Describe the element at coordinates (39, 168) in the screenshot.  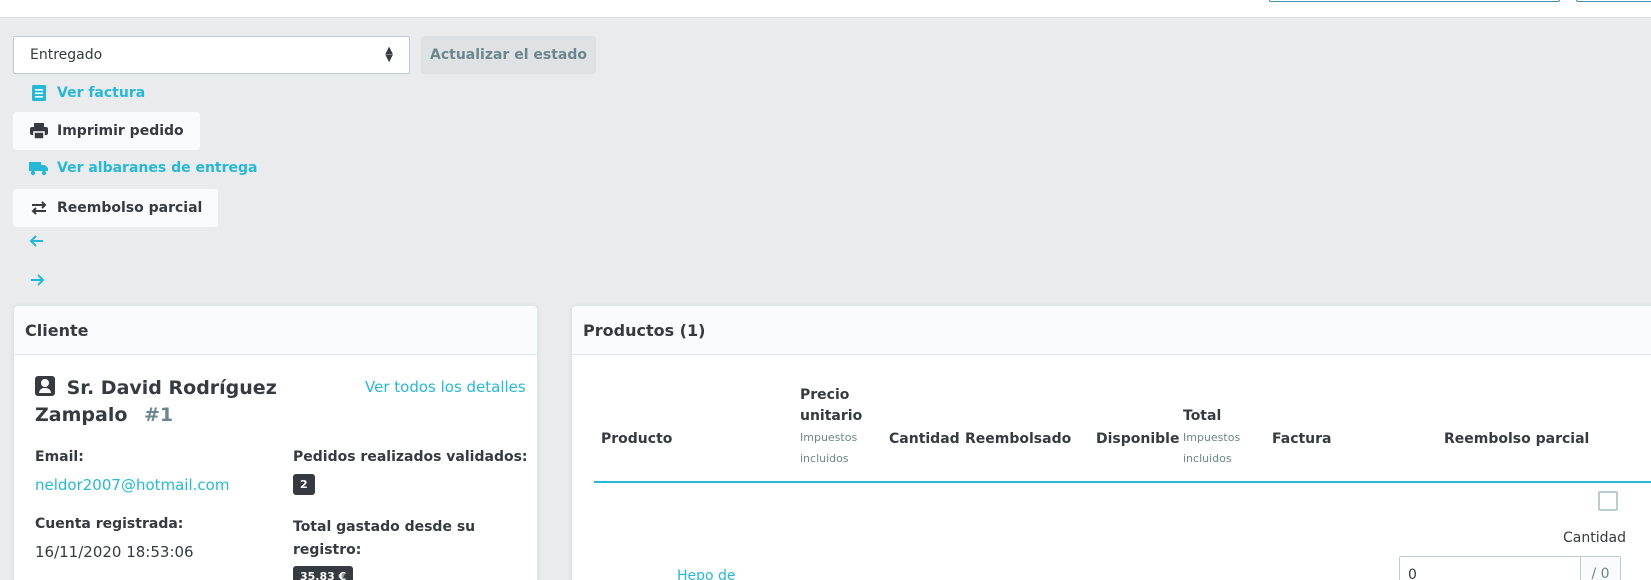
I see `truck-icon` at that location.